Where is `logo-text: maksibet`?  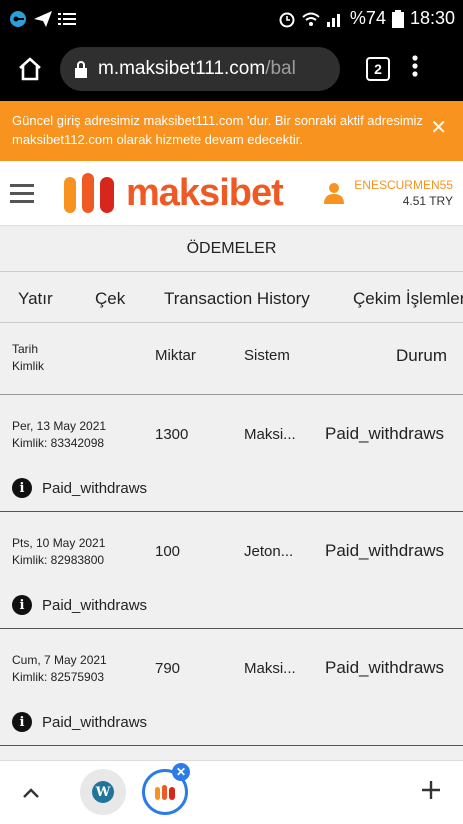 logo-text: maksibet is located at coordinates (205, 192).